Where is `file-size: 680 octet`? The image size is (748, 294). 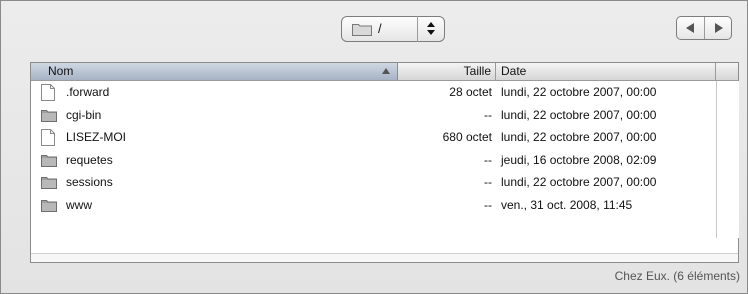 file-size: 680 octet is located at coordinates (467, 137).